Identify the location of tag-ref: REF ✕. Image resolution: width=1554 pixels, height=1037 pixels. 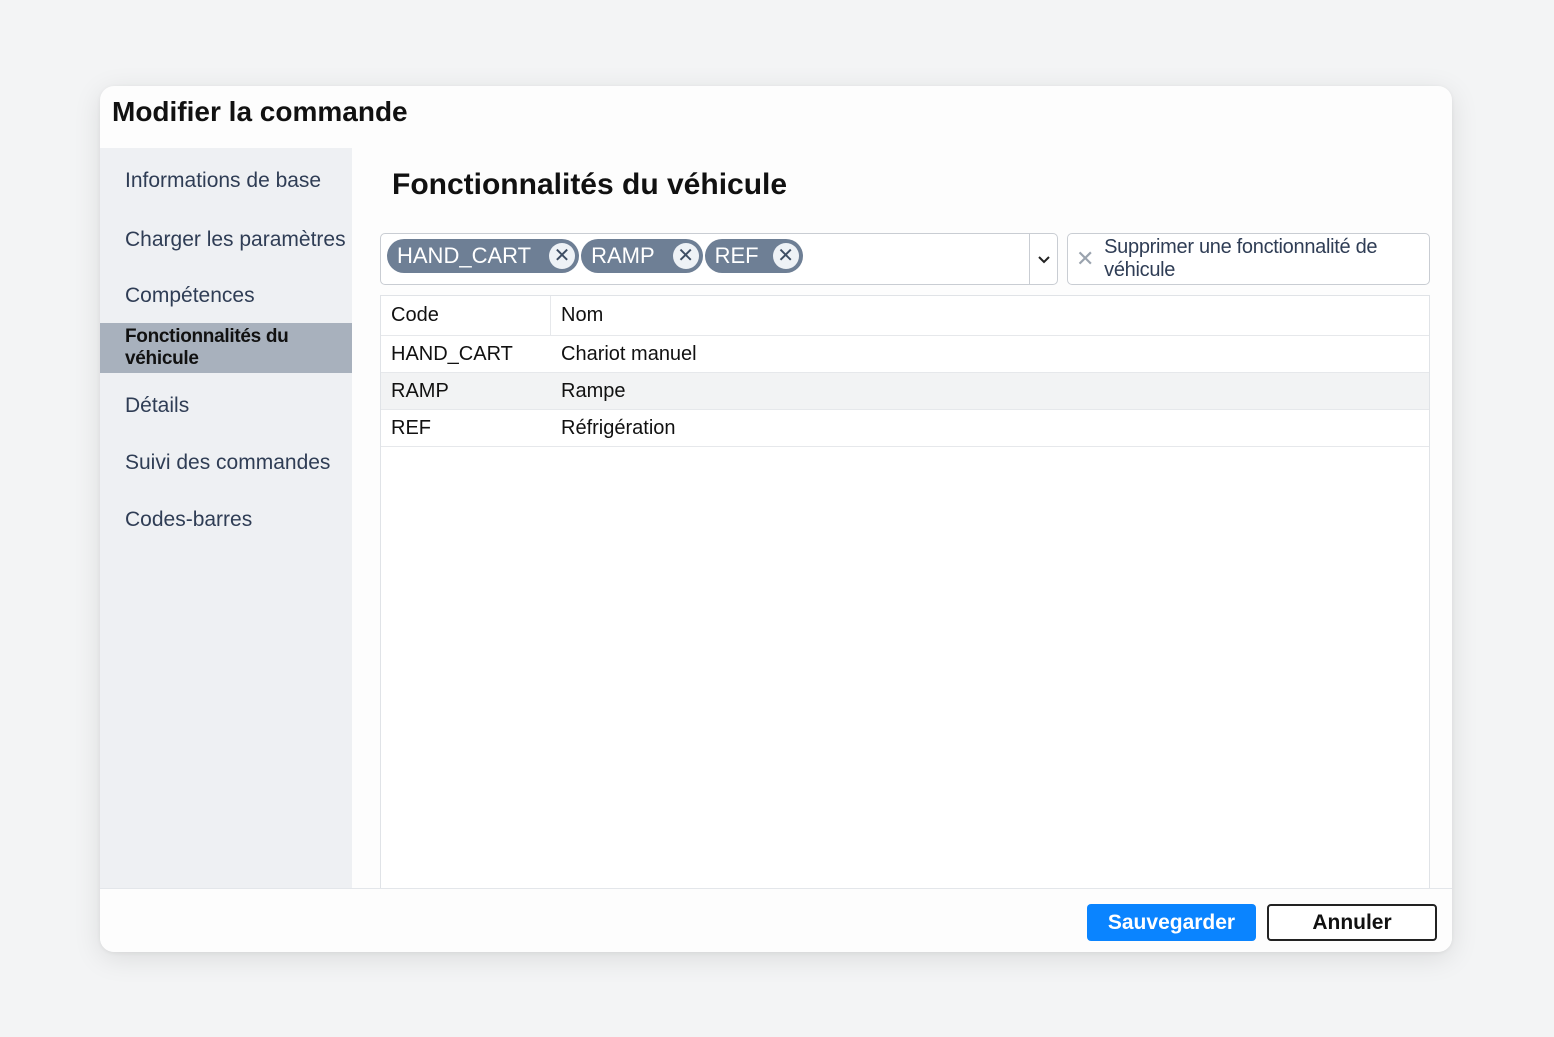
(753, 256).